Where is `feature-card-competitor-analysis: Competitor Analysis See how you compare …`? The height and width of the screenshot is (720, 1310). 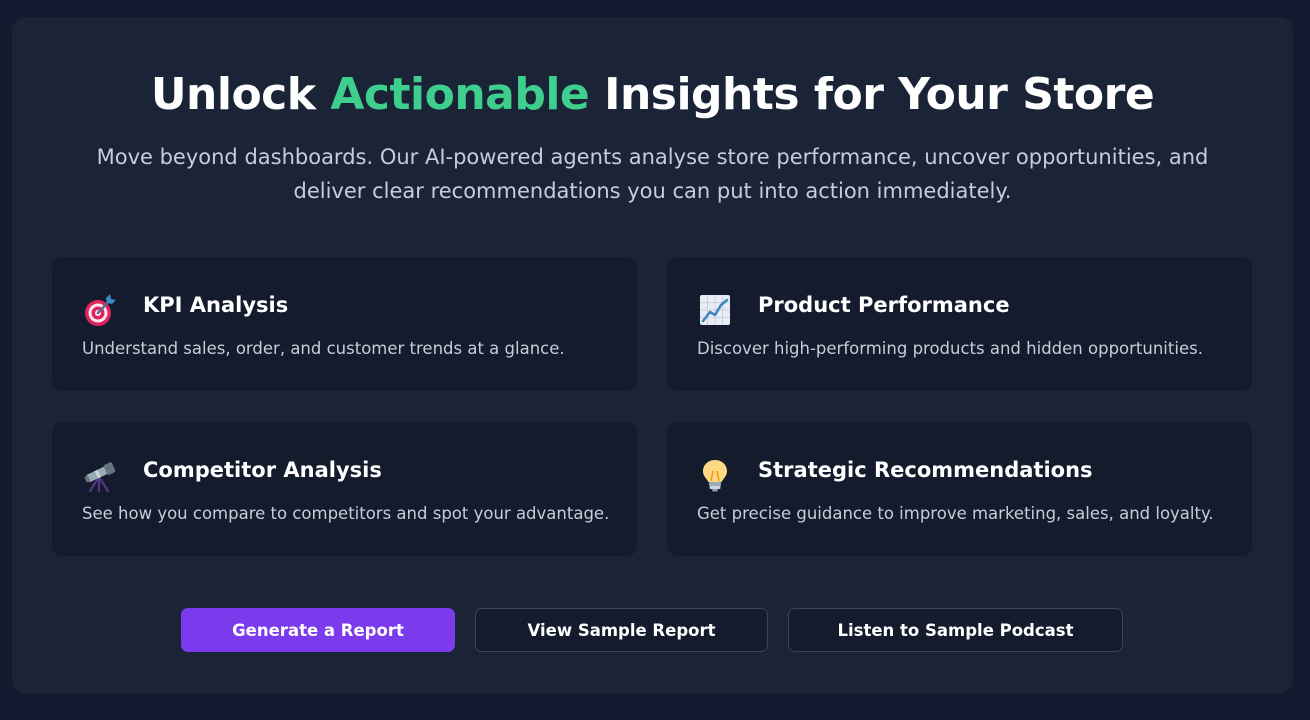 feature-card-competitor-analysis: Competitor Analysis See how you compare … is located at coordinates (344, 489).